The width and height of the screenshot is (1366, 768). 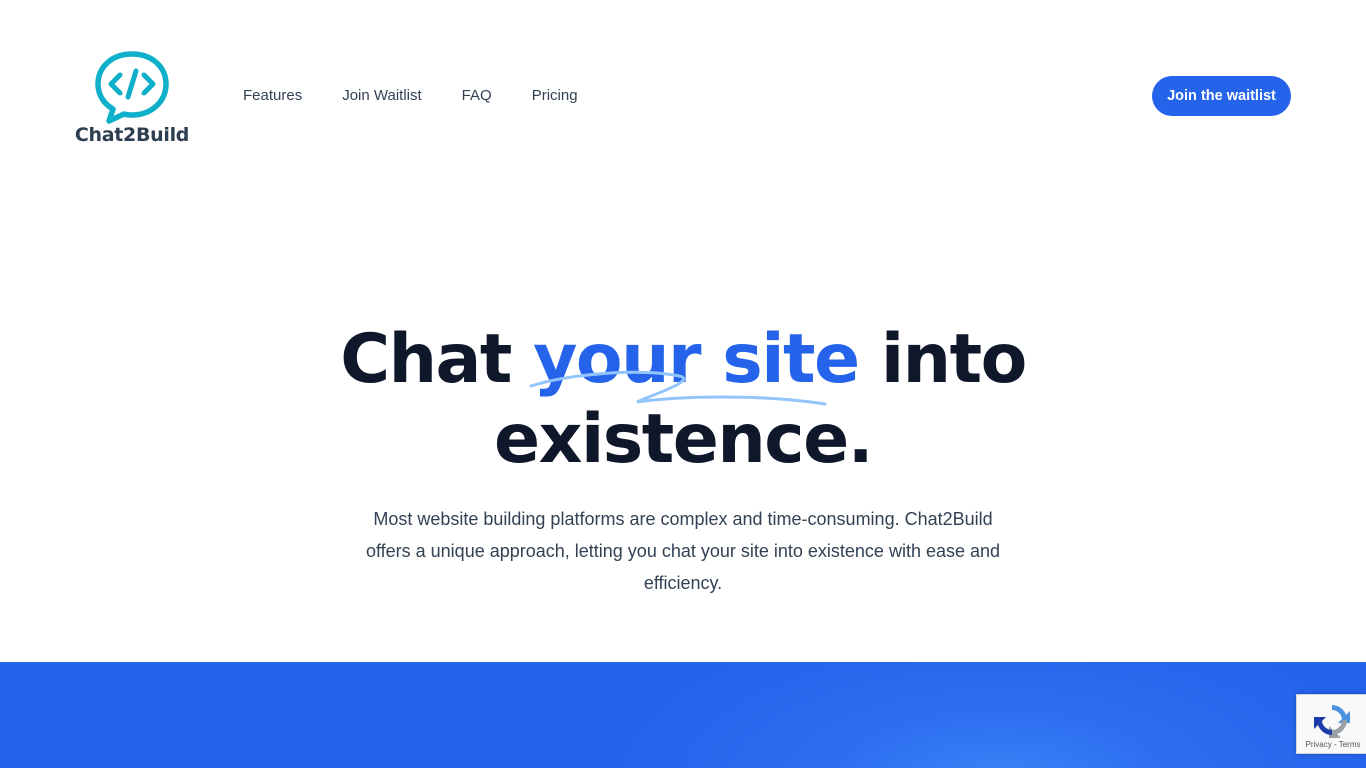 What do you see at coordinates (132, 135) in the screenshot?
I see `brand-name: Chat2Build` at bounding box center [132, 135].